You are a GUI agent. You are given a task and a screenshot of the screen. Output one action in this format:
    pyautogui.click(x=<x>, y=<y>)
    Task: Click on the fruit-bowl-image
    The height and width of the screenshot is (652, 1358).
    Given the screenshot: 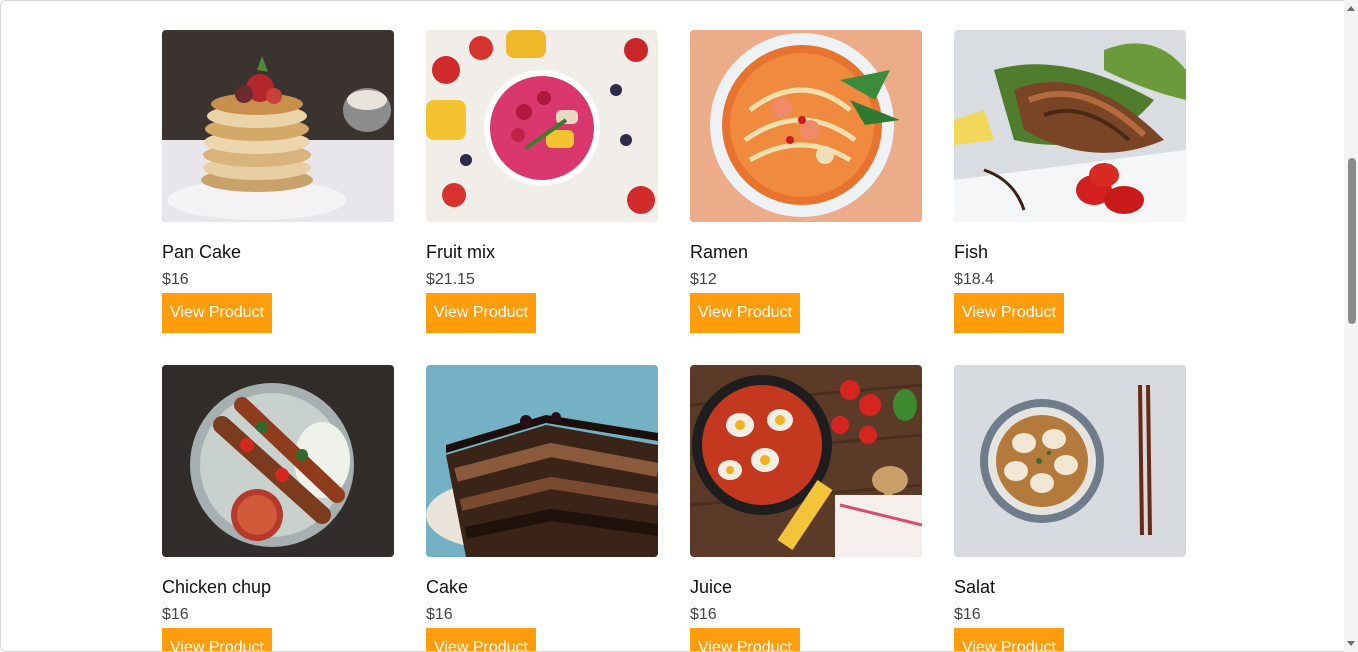 What is the action you would take?
    pyautogui.click(x=542, y=126)
    